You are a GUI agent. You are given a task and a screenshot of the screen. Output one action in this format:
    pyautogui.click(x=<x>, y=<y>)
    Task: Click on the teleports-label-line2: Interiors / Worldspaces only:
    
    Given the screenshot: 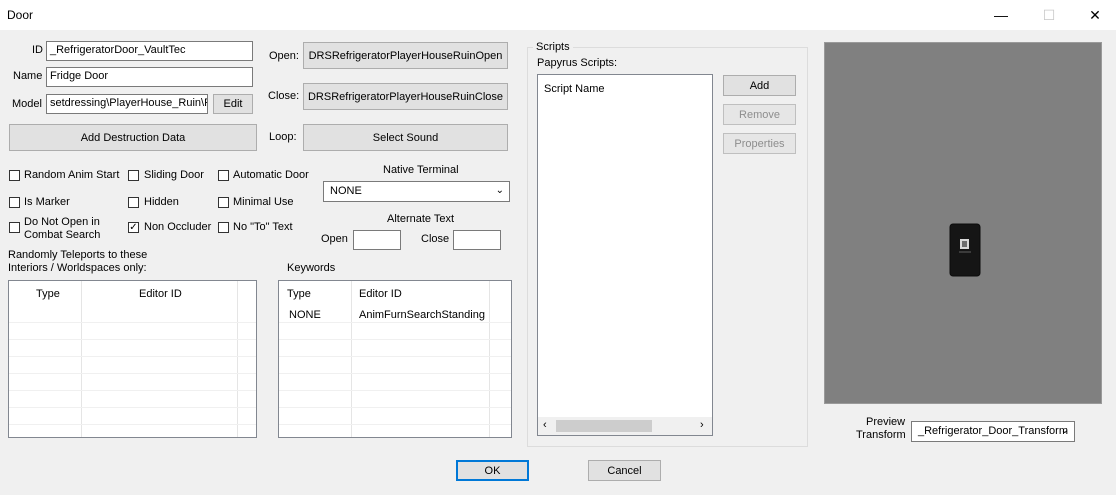 What is the action you would take?
    pyautogui.click(x=77, y=268)
    